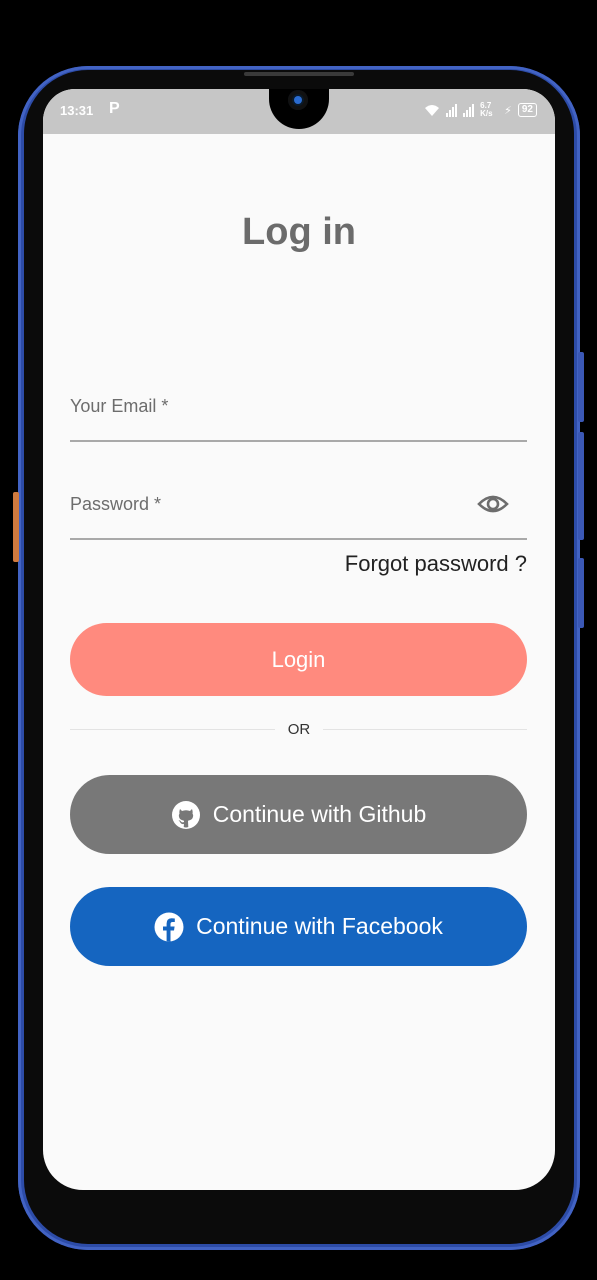  I want to click on email-field: Your Email *, so click(298, 411).